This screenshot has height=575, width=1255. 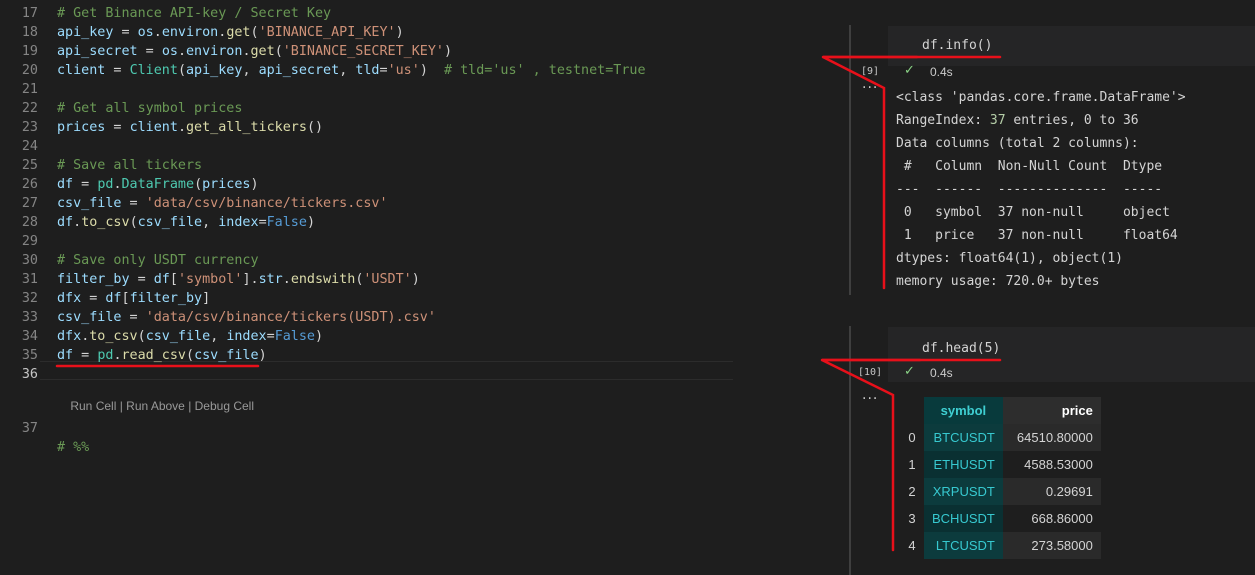 What do you see at coordinates (941, 72) in the screenshot?
I see `execution-time: 0.4s` at bounding box center [941, 72].